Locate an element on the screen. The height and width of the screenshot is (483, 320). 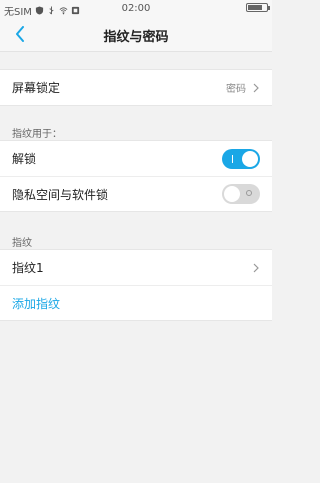
privacy-space-toggle is located at coordinates (241, 194).